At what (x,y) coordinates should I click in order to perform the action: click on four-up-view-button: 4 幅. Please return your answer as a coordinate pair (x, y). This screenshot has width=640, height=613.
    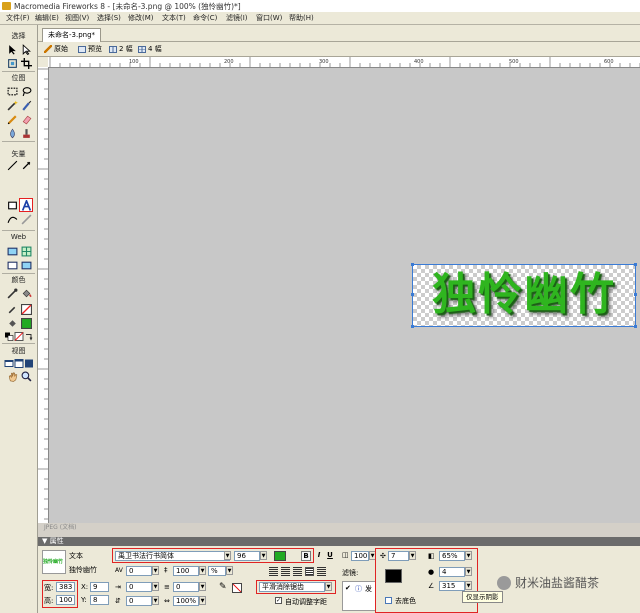
    Looking at the image, I should click on (150, 49).